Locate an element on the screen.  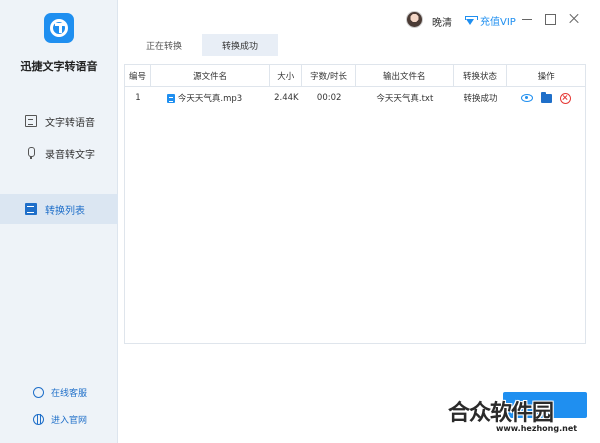
vip-label: 充值VIP is located at coordinates (498, 22).